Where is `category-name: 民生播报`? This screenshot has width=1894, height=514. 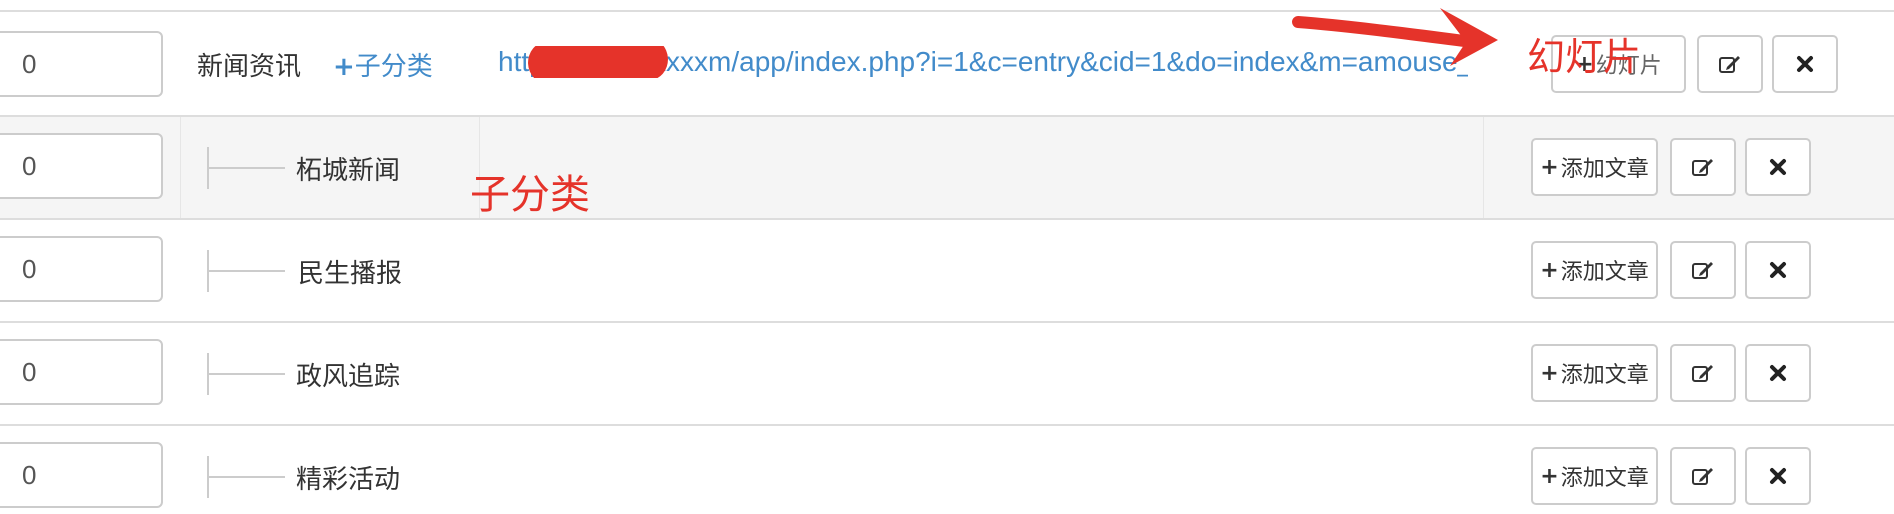
category-name: 民生播报 is located at coordinates (350, 274).